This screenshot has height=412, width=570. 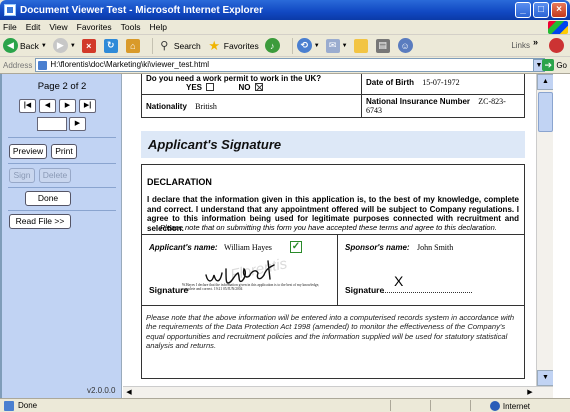 I want to click on forward-arrow-icon: ▶, so click(x=60, y=45).